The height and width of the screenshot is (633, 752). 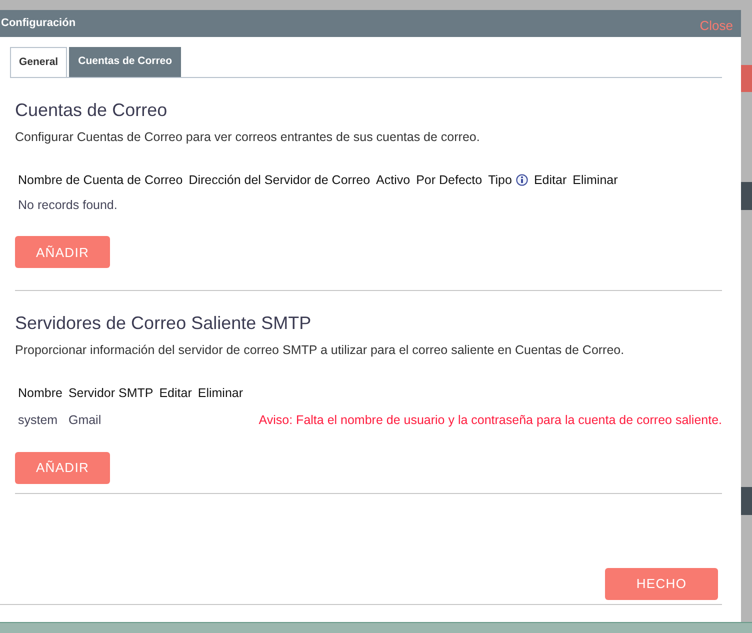 What do you see at coordinates (38, 24) in the screenshot?
I see `dialog-title: Configuración` at bounding box center [38, 24].